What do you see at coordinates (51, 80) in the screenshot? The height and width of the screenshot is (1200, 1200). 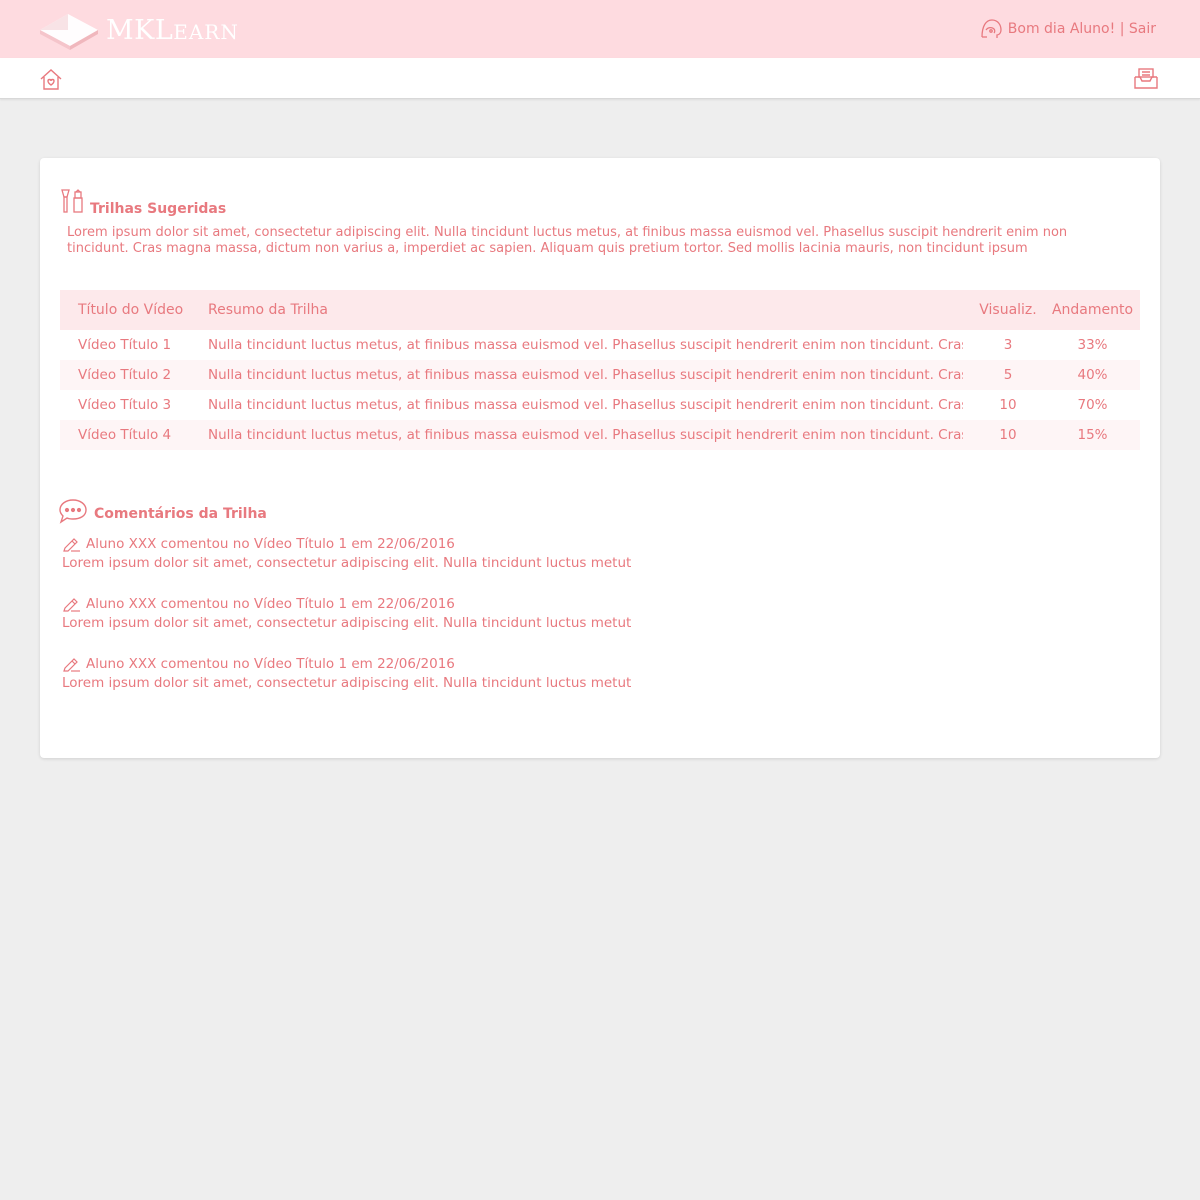 I see `home-icon` at bounding box center [51, 80].